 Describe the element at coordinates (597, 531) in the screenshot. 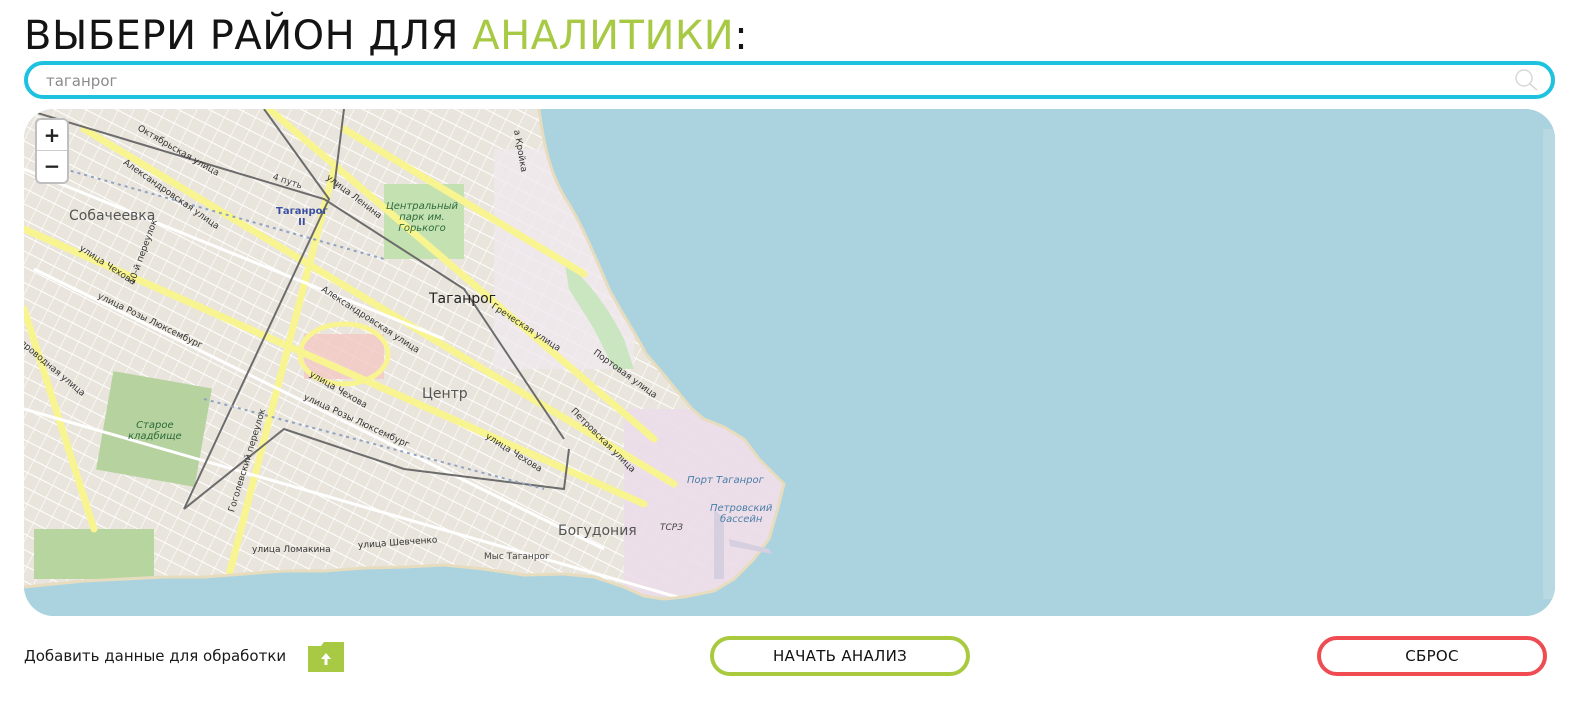

I see `map-label-bogudonia: Богудония` at that location.